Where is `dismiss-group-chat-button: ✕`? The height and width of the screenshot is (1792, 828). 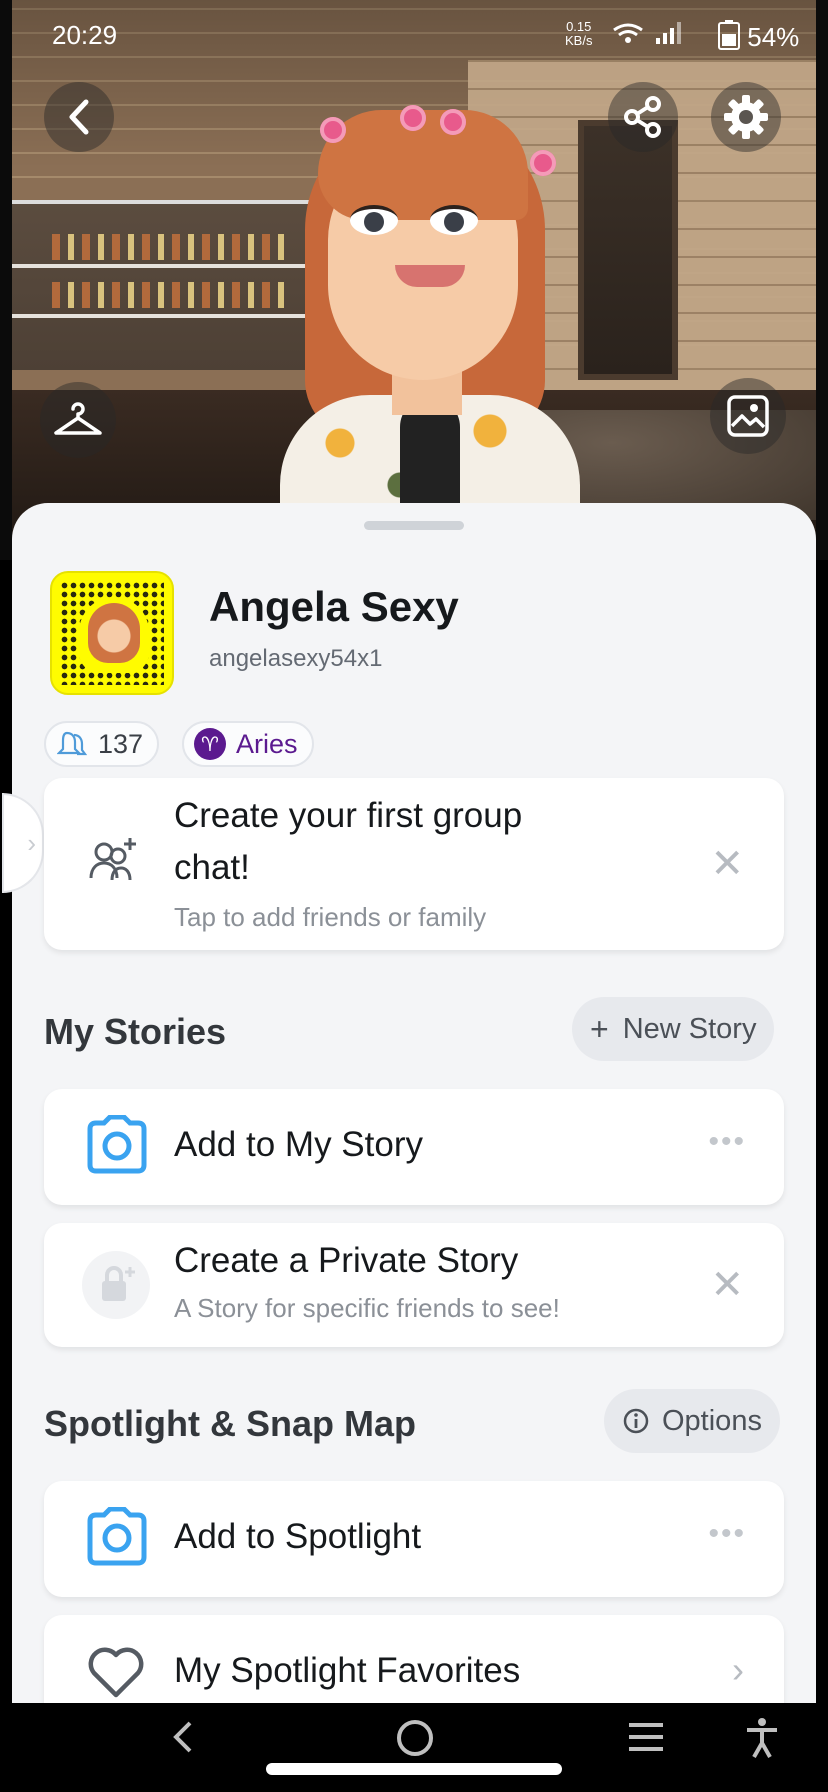
dismiss-group-chat-button: ✕ is located at coordinates (727, 864).